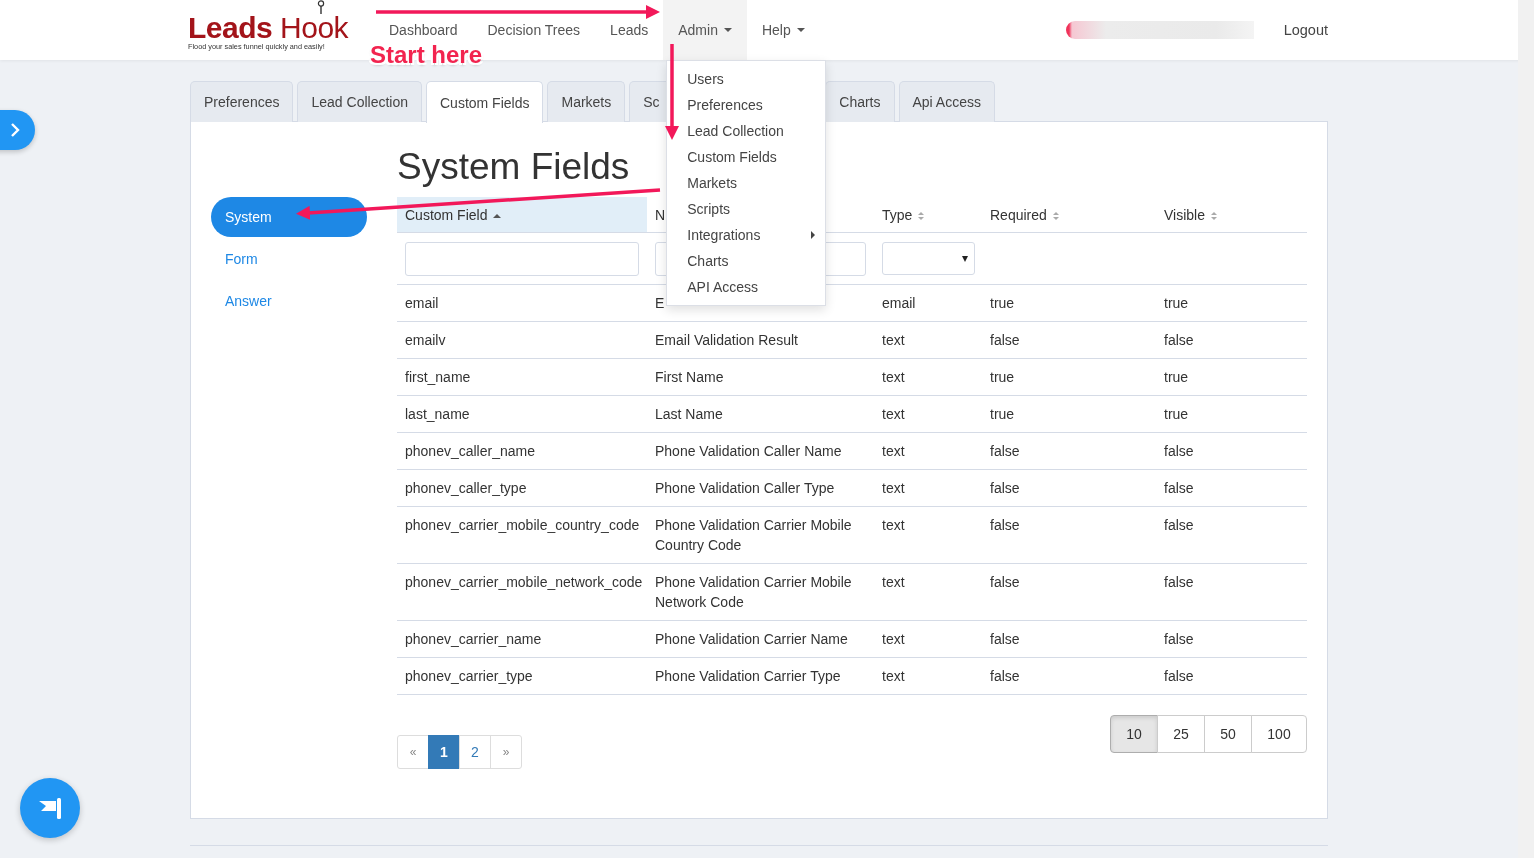 This screenshot has width=1534, height=858. Describe the element at coordinates (748, 451) in the screenshot. I see `table-cell: Phone Validation Caller Name` at that location.